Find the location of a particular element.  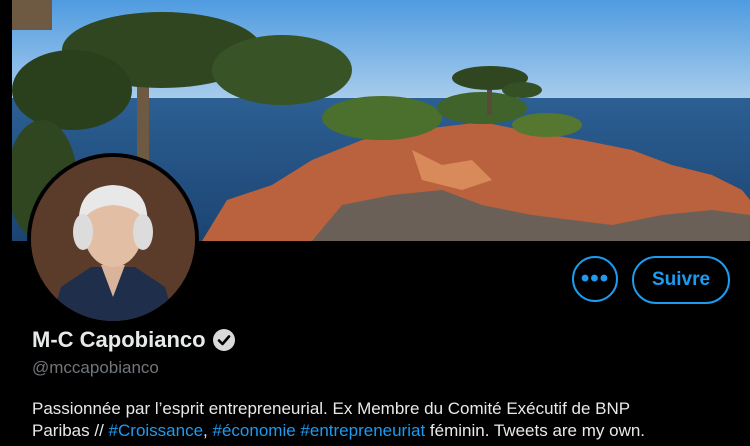

avatar-frame is located at coordinates (113, 239).